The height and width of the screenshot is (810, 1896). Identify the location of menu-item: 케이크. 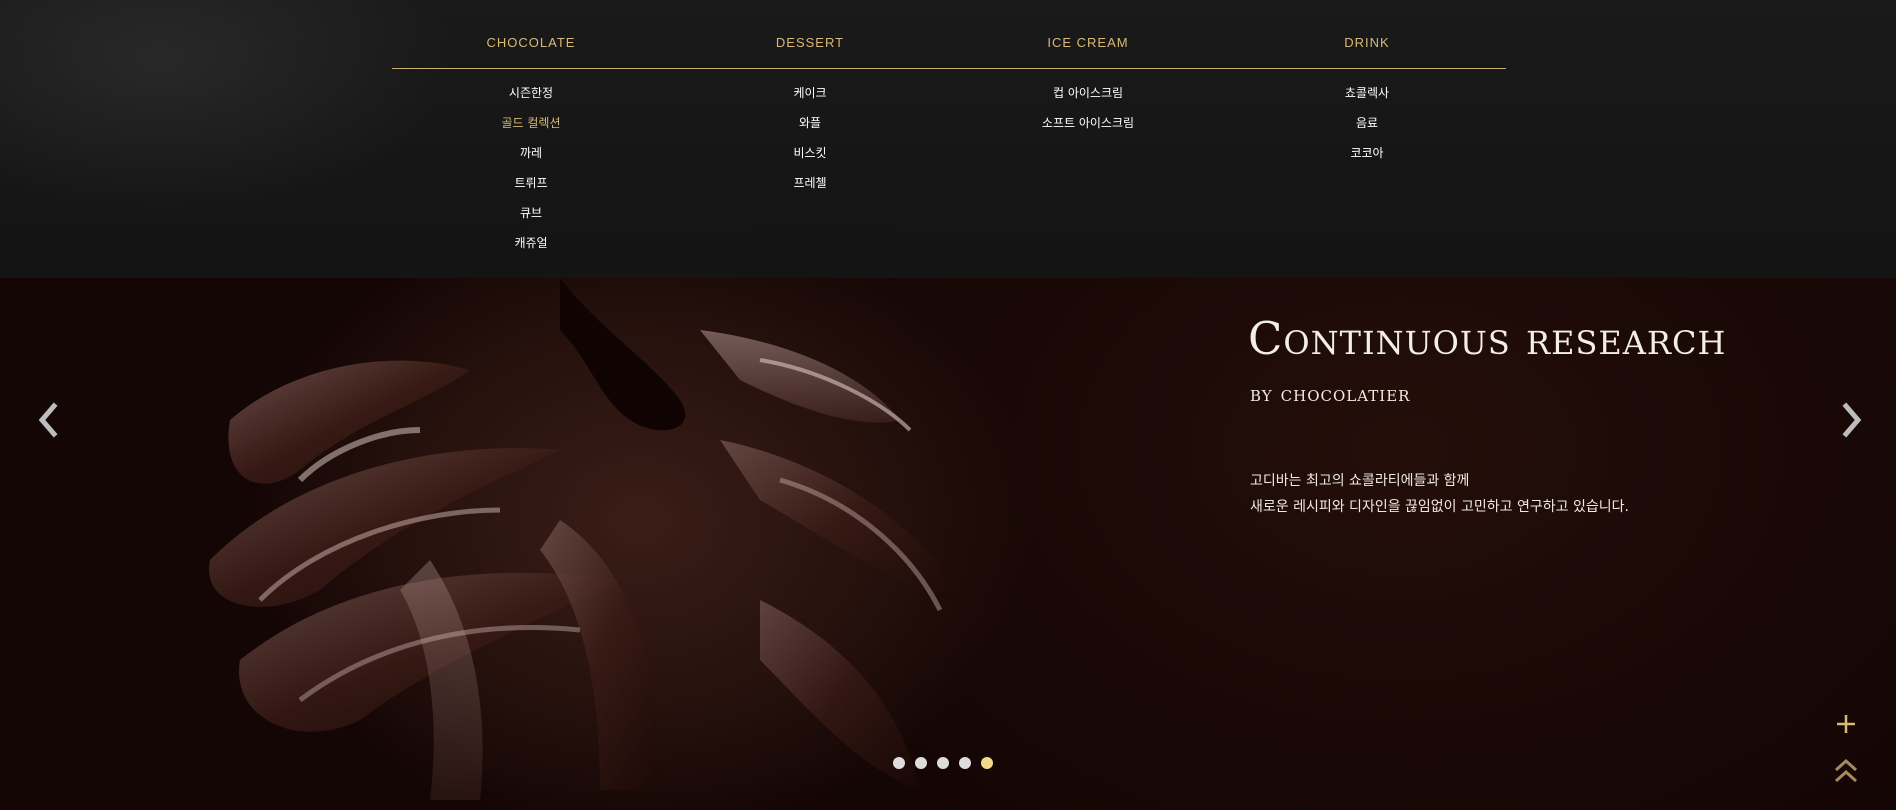
(810, 100).